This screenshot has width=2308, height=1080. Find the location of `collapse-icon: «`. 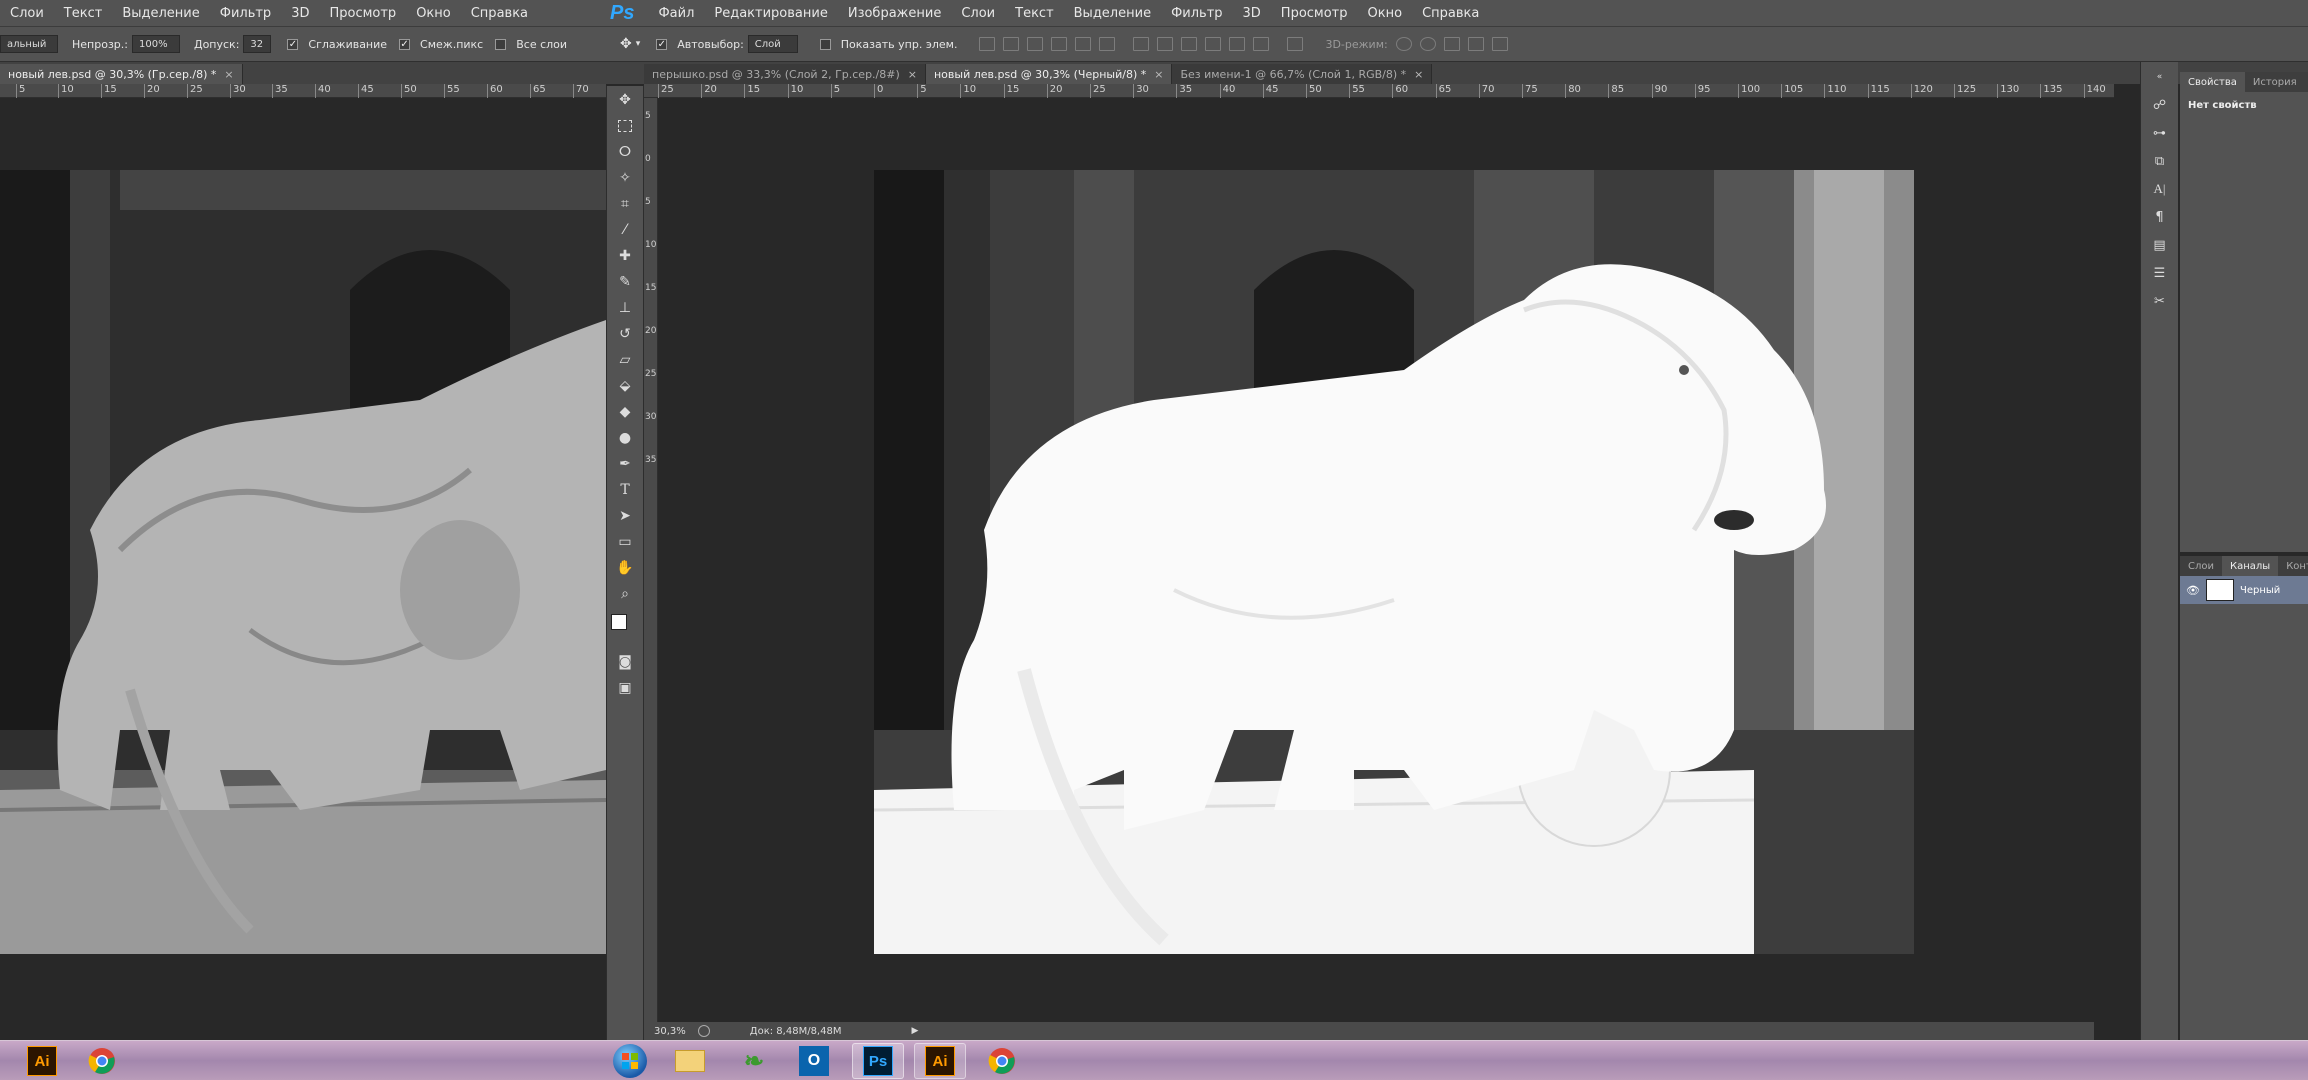

collapse-icon: « is located at coordinates (2160, 77).